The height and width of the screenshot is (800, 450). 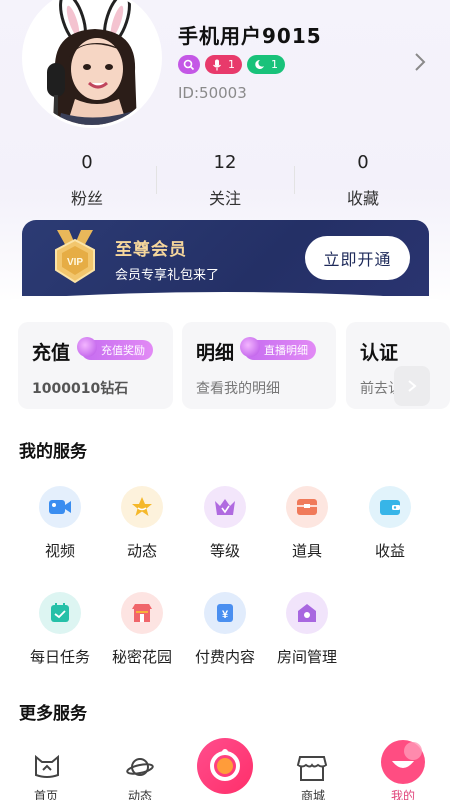 I want to click on card-title: 认证, so click(x=379, y=353).